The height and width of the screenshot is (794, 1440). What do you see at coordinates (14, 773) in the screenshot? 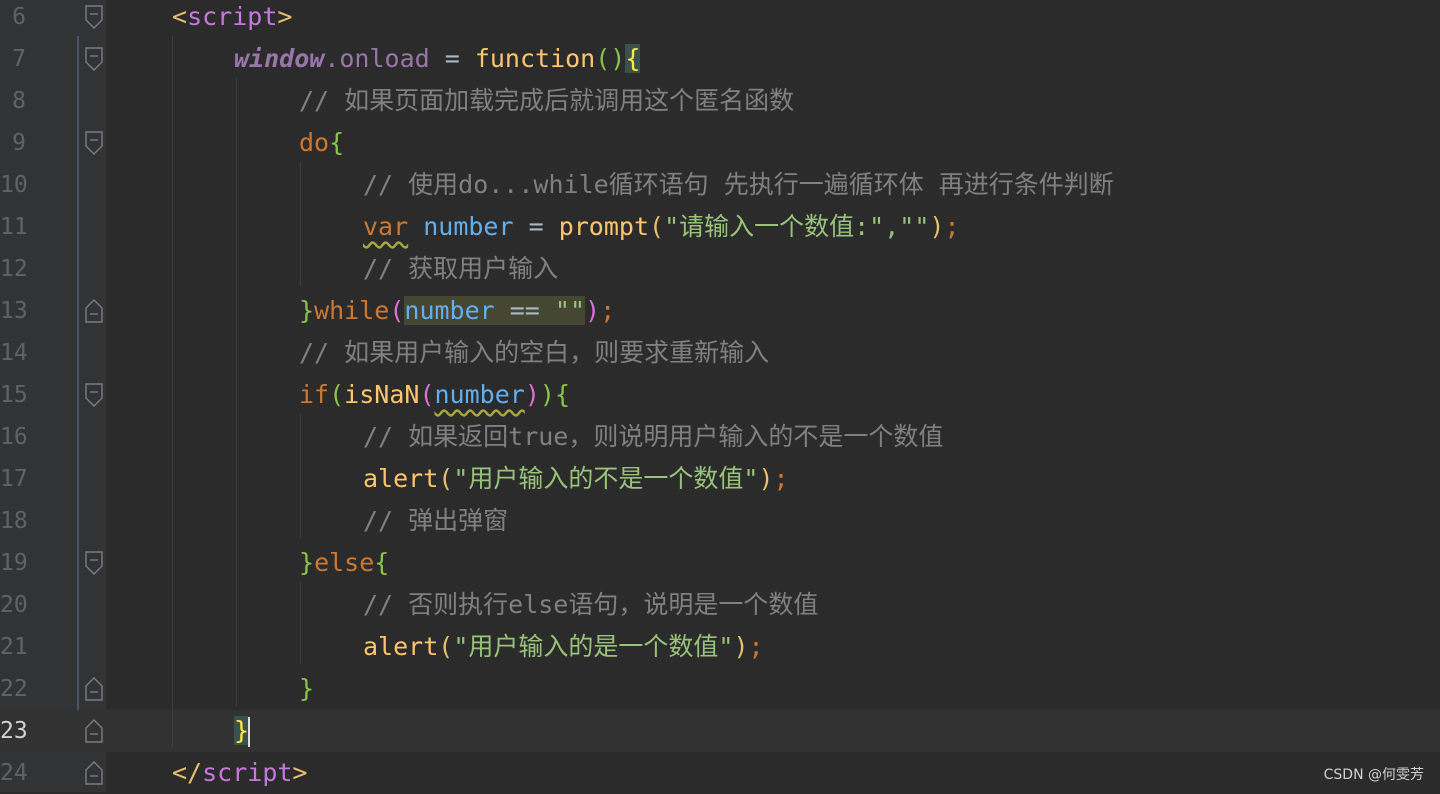
I see `line-number: 24` at bounding box center [14, 773].